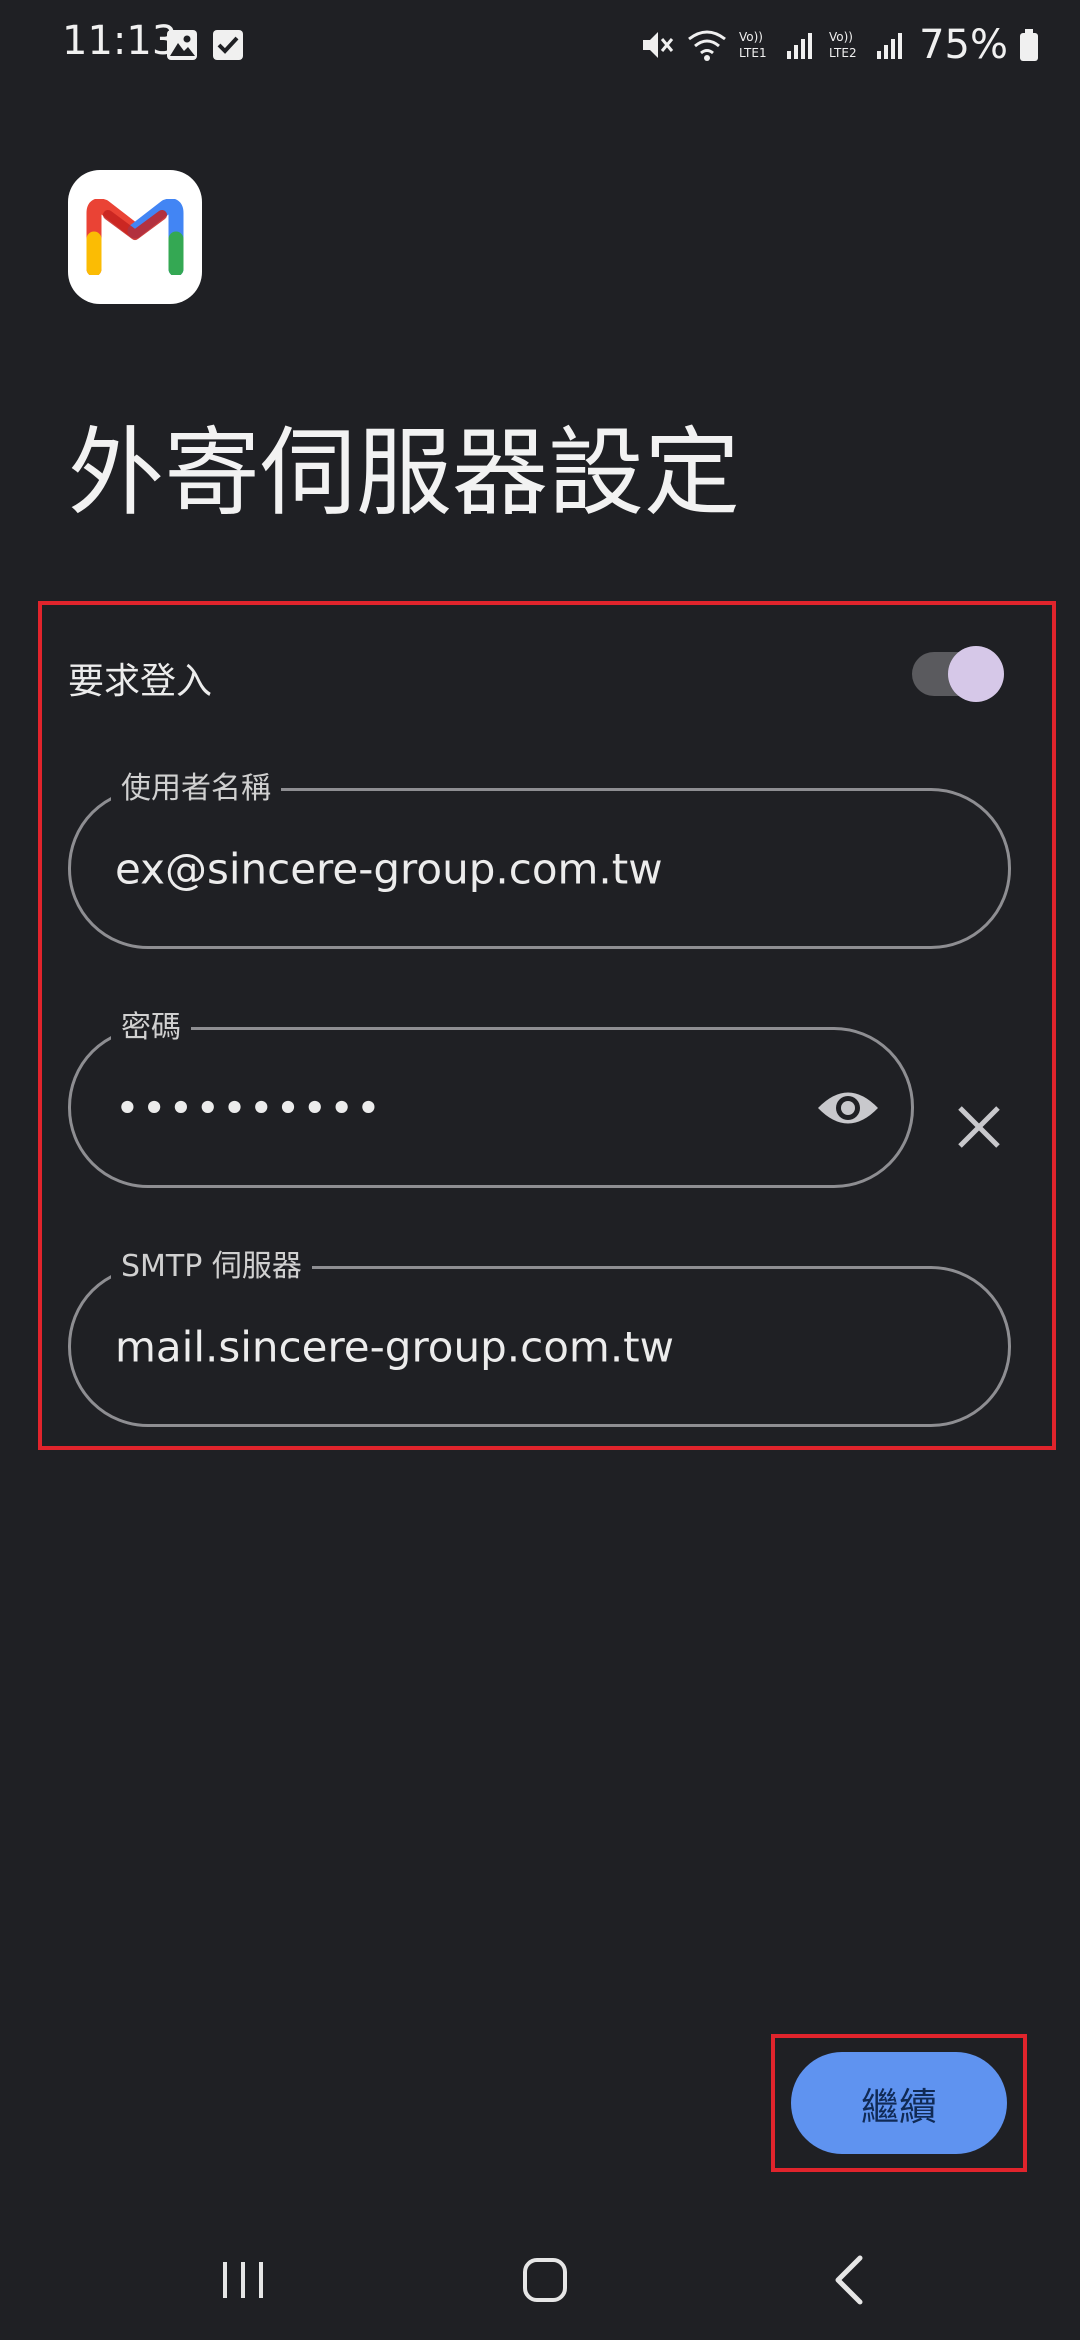  Describe the element at coordinates (866, 45) in the screenshot. I see `lte2-signal-icon: Vo)) LTE2` at that location.